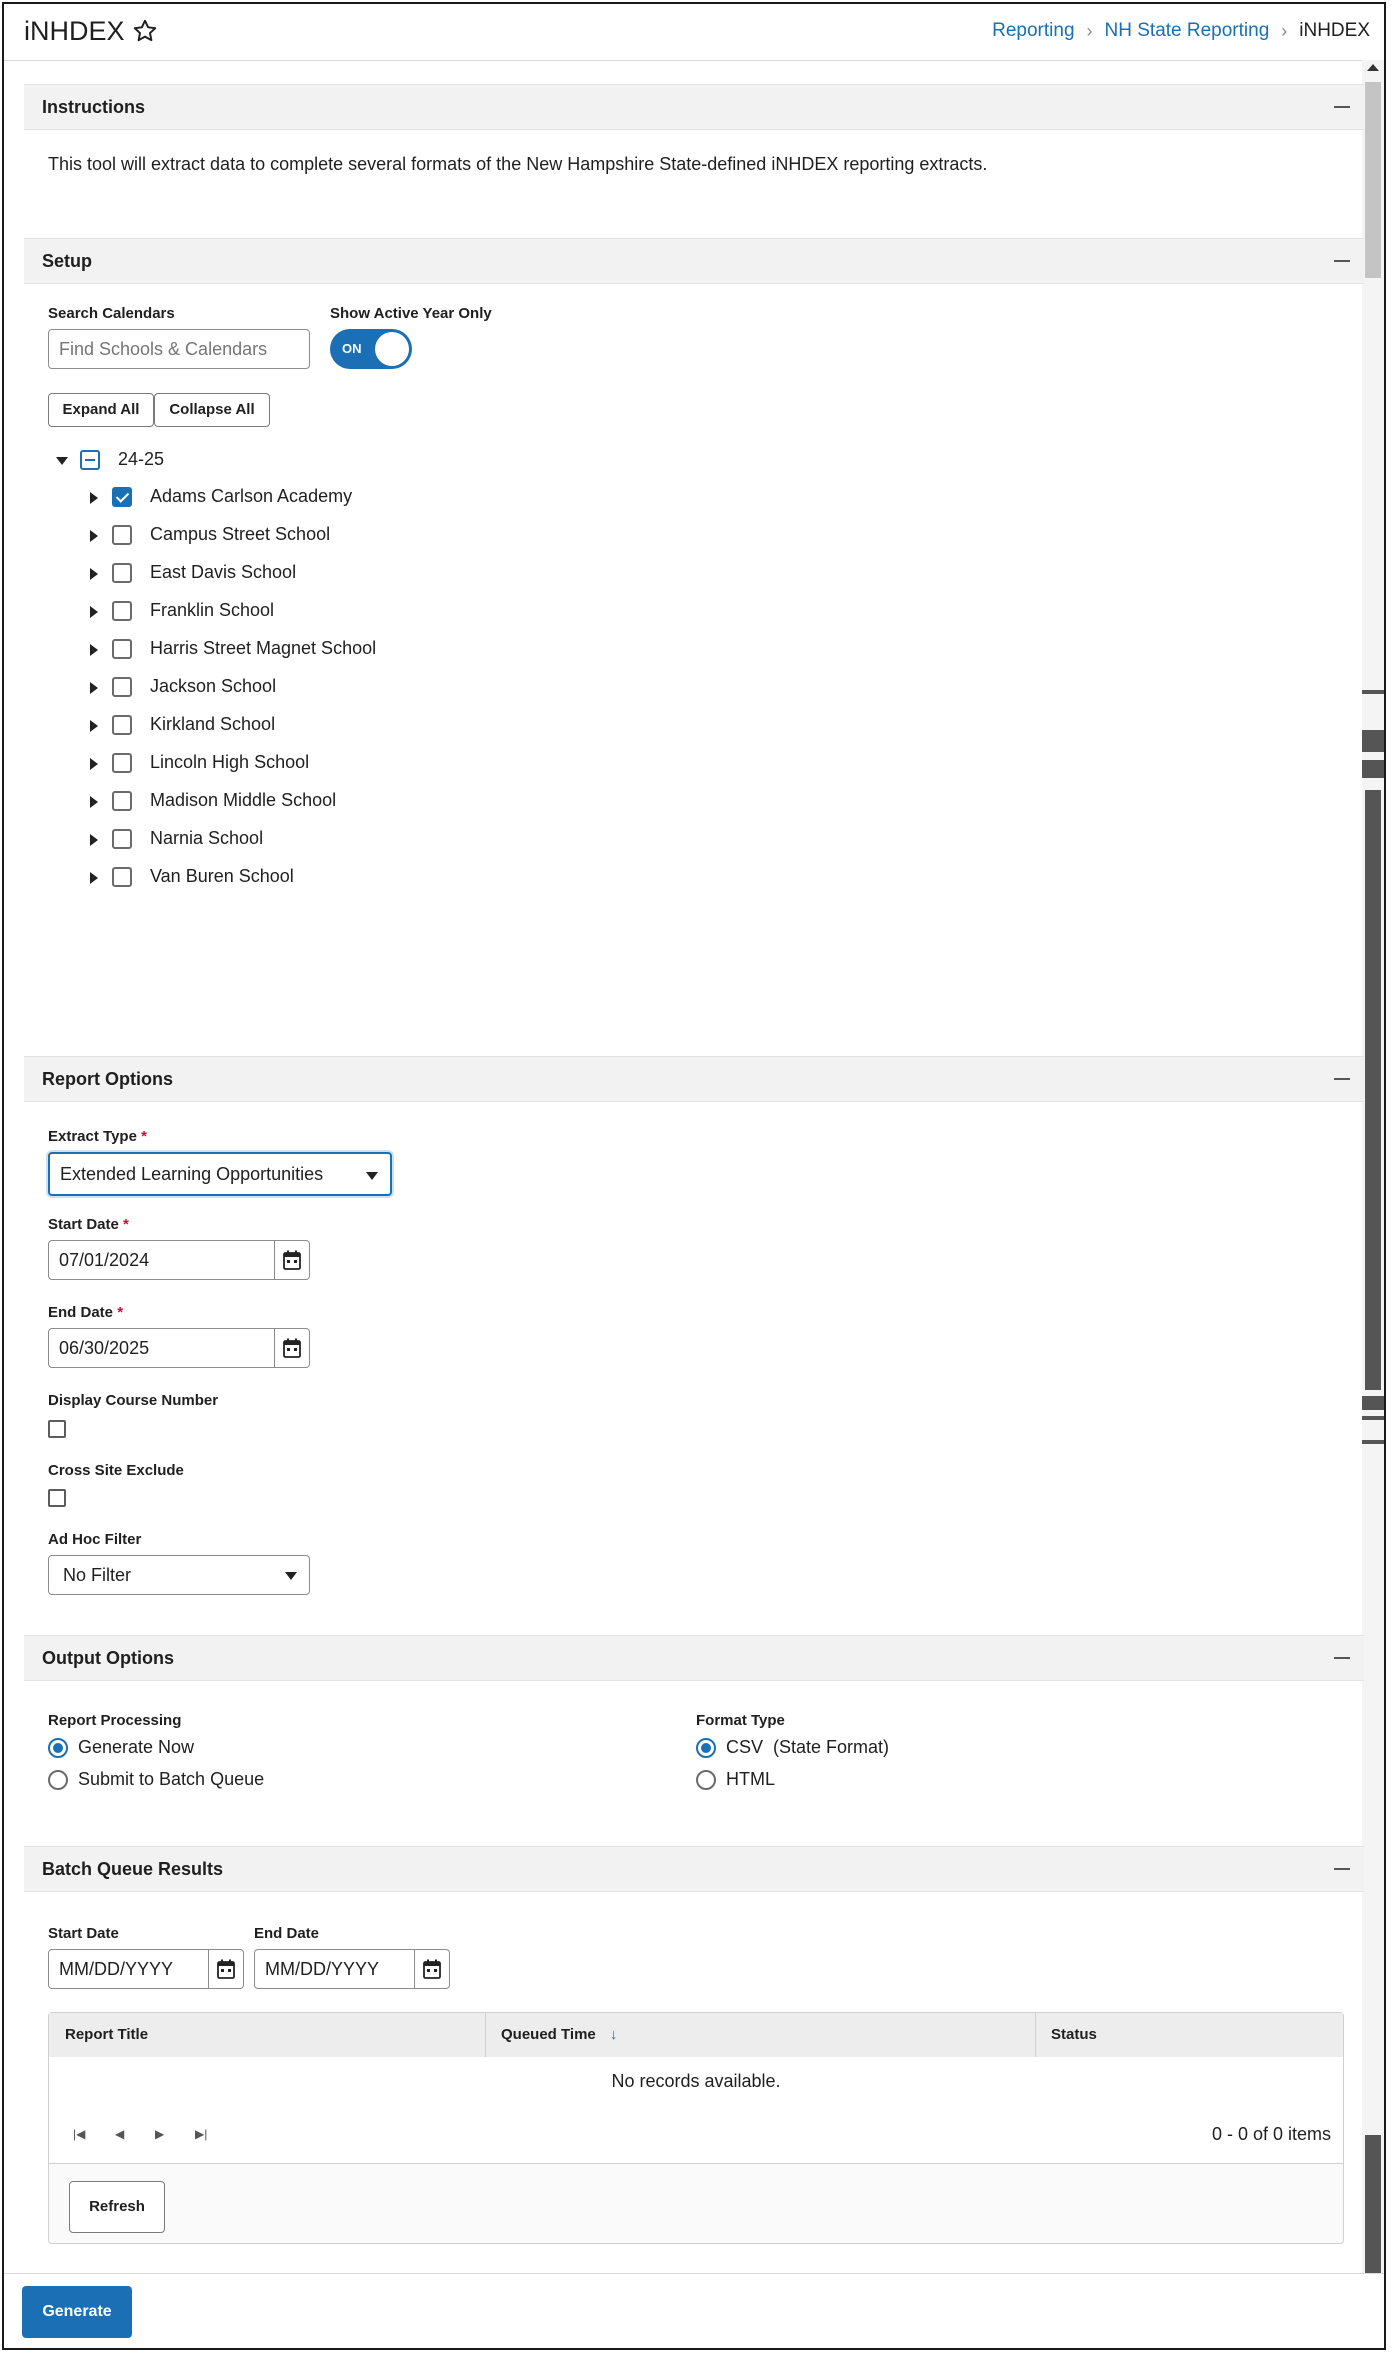 The width and height of the screenshot is (1396, 2358). I want to click on html-label: HTML, so click(750, 1779).